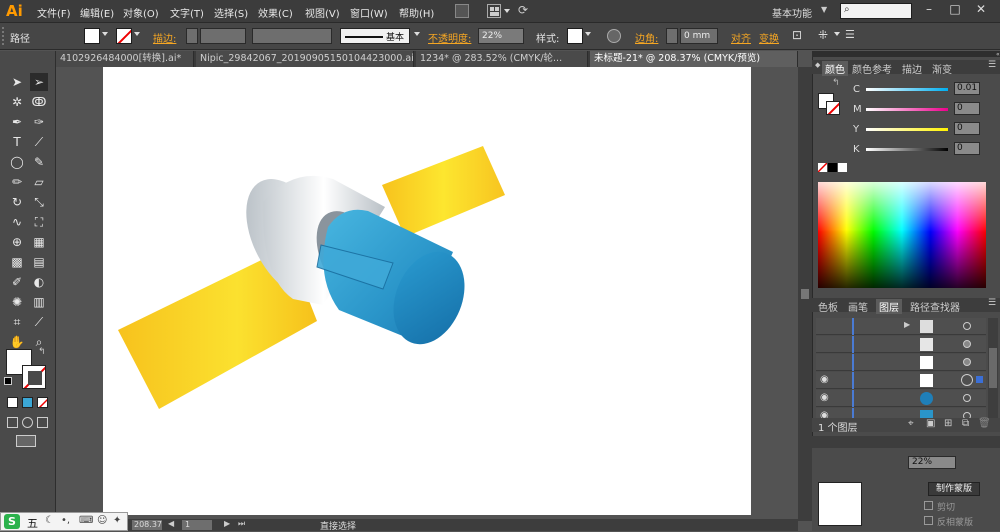 The height and width of the screenshot is (532, 1000). I want to click on layers-scrollbar, so click(993, 372).